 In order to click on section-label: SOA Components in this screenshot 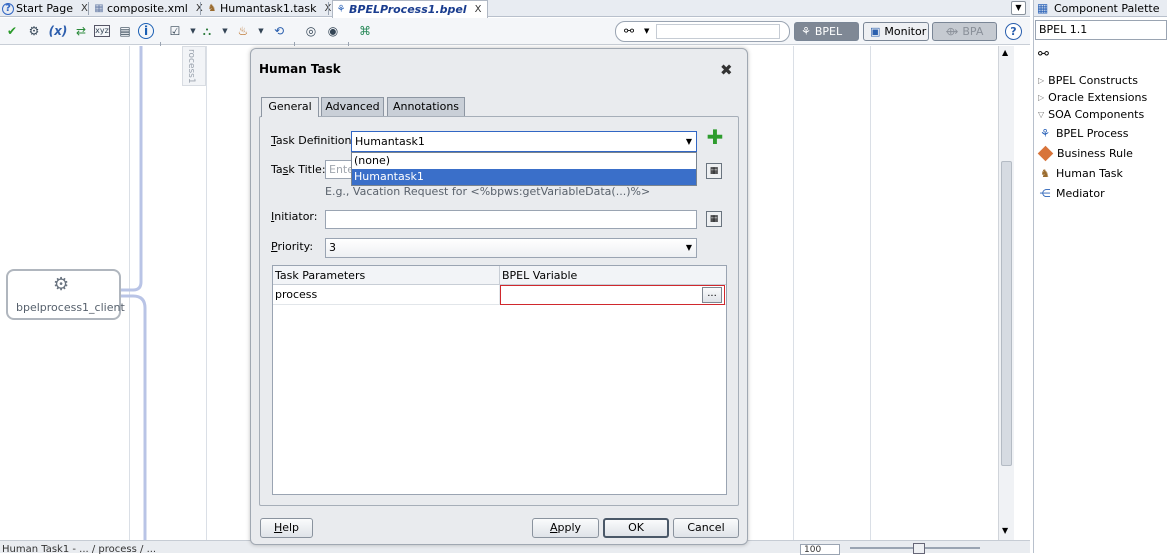, I will do `click(1096, 114)`.